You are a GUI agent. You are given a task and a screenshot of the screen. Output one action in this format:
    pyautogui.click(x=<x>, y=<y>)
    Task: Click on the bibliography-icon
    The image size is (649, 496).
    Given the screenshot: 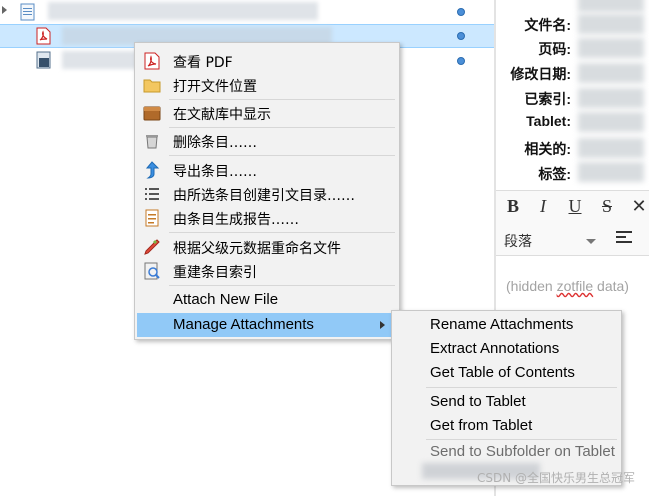 What is the action you would take?
    pyautogui.click(x=152, y=194)
    